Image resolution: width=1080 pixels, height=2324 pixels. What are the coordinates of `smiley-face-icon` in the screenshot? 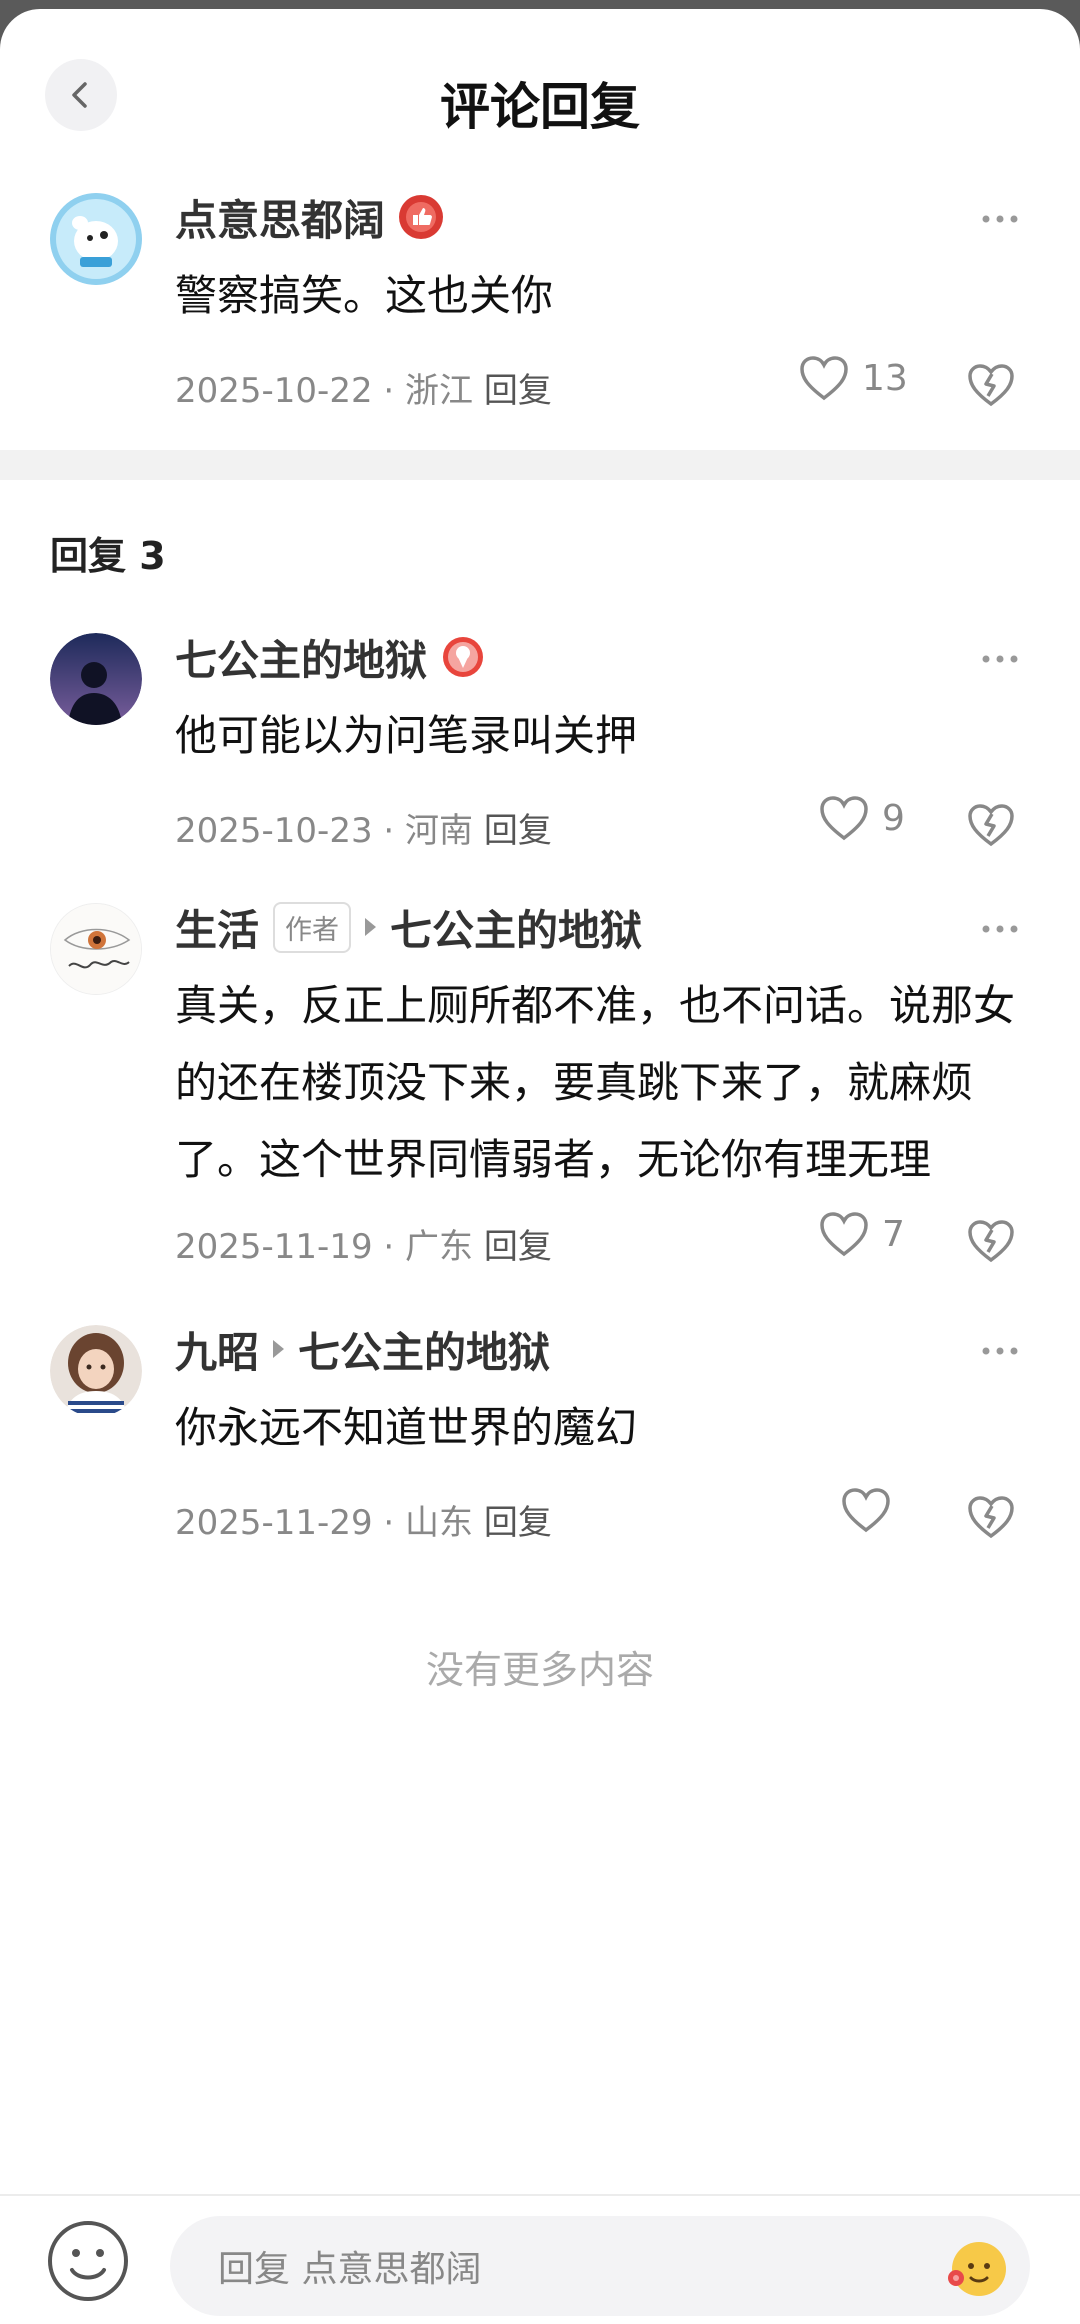 It's located at (88, 2261).